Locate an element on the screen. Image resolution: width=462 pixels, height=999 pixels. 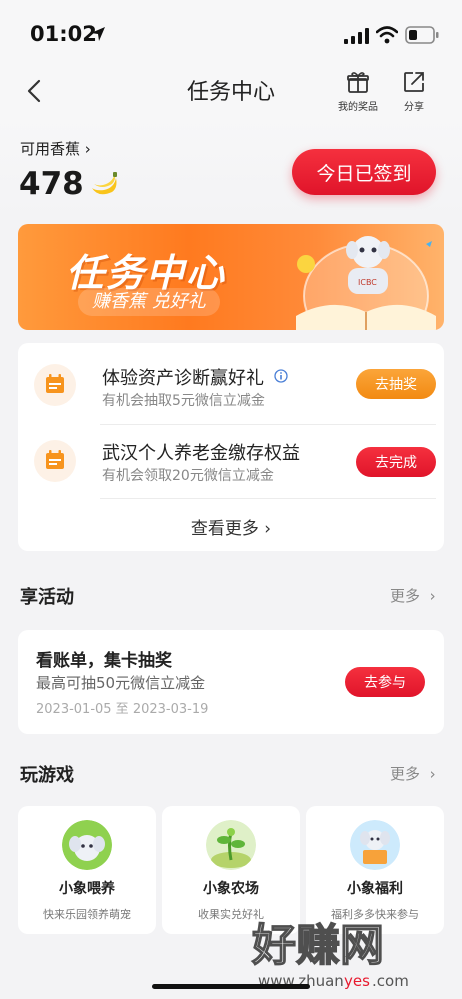
status-time: 01:02 is located at coordinates (63, 34).